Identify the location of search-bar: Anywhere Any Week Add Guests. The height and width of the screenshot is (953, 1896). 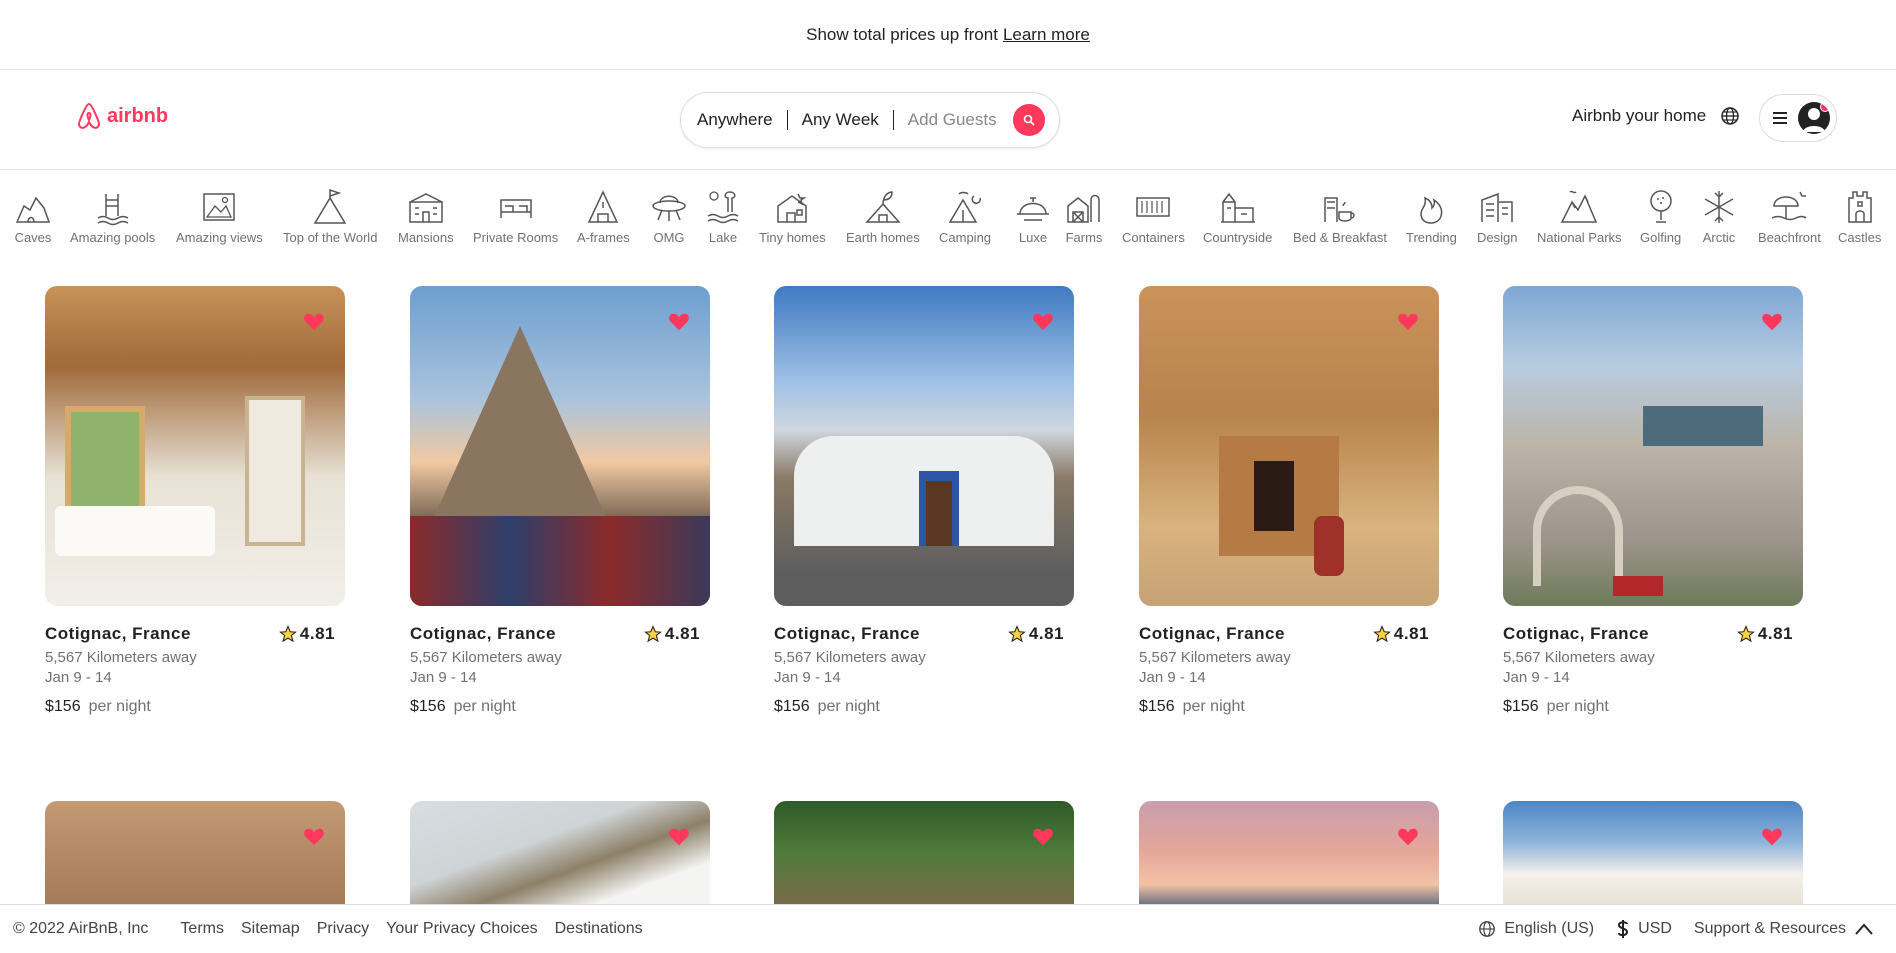
(870, 120).